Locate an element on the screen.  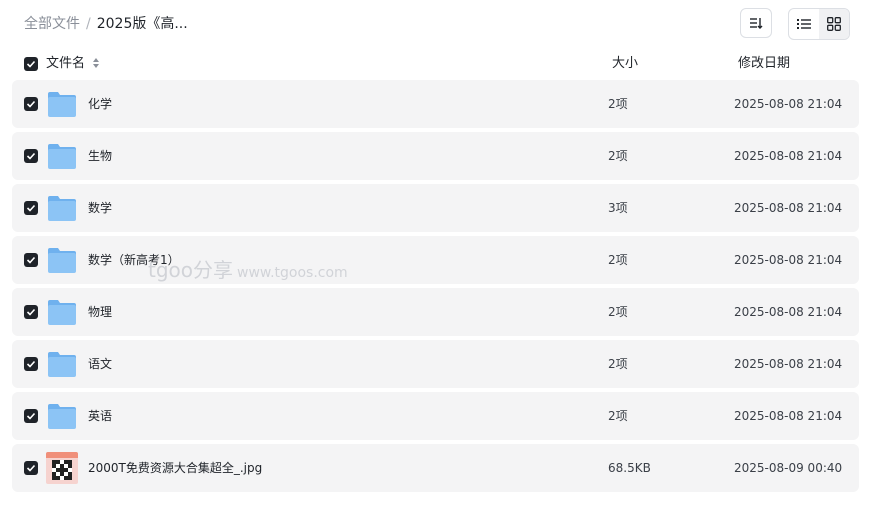
select-all-checkbox is located at coordinates (31, 64).